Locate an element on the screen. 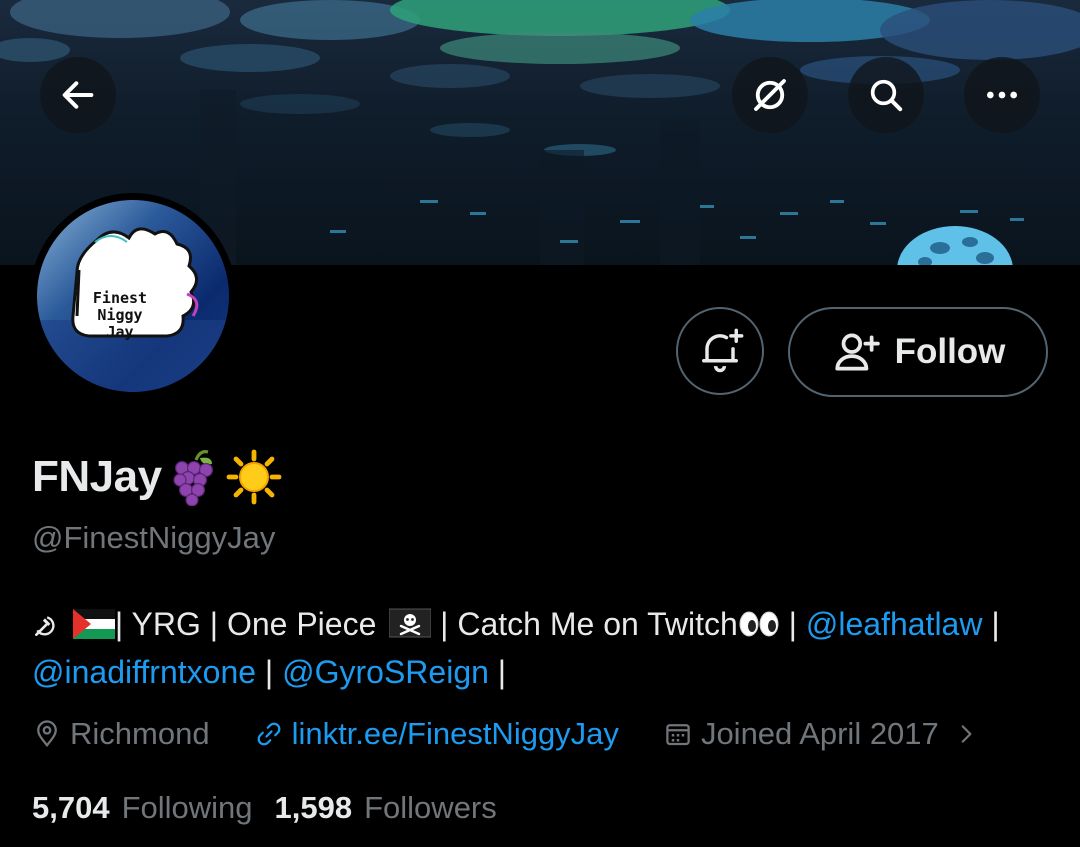 The image size is (1080, 847). bio-text-2: | Catch Me on Twitch is located at coordinates (589, 624).